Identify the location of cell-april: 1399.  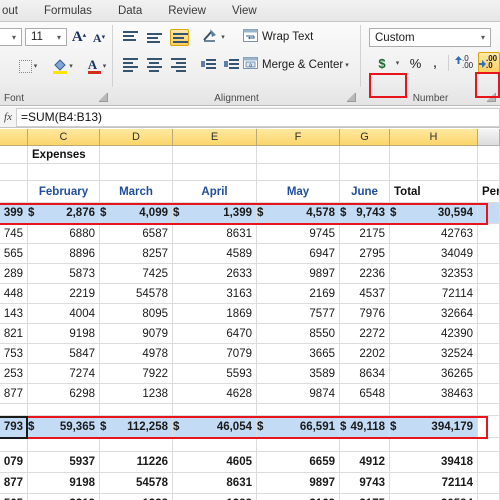
(215, 497).